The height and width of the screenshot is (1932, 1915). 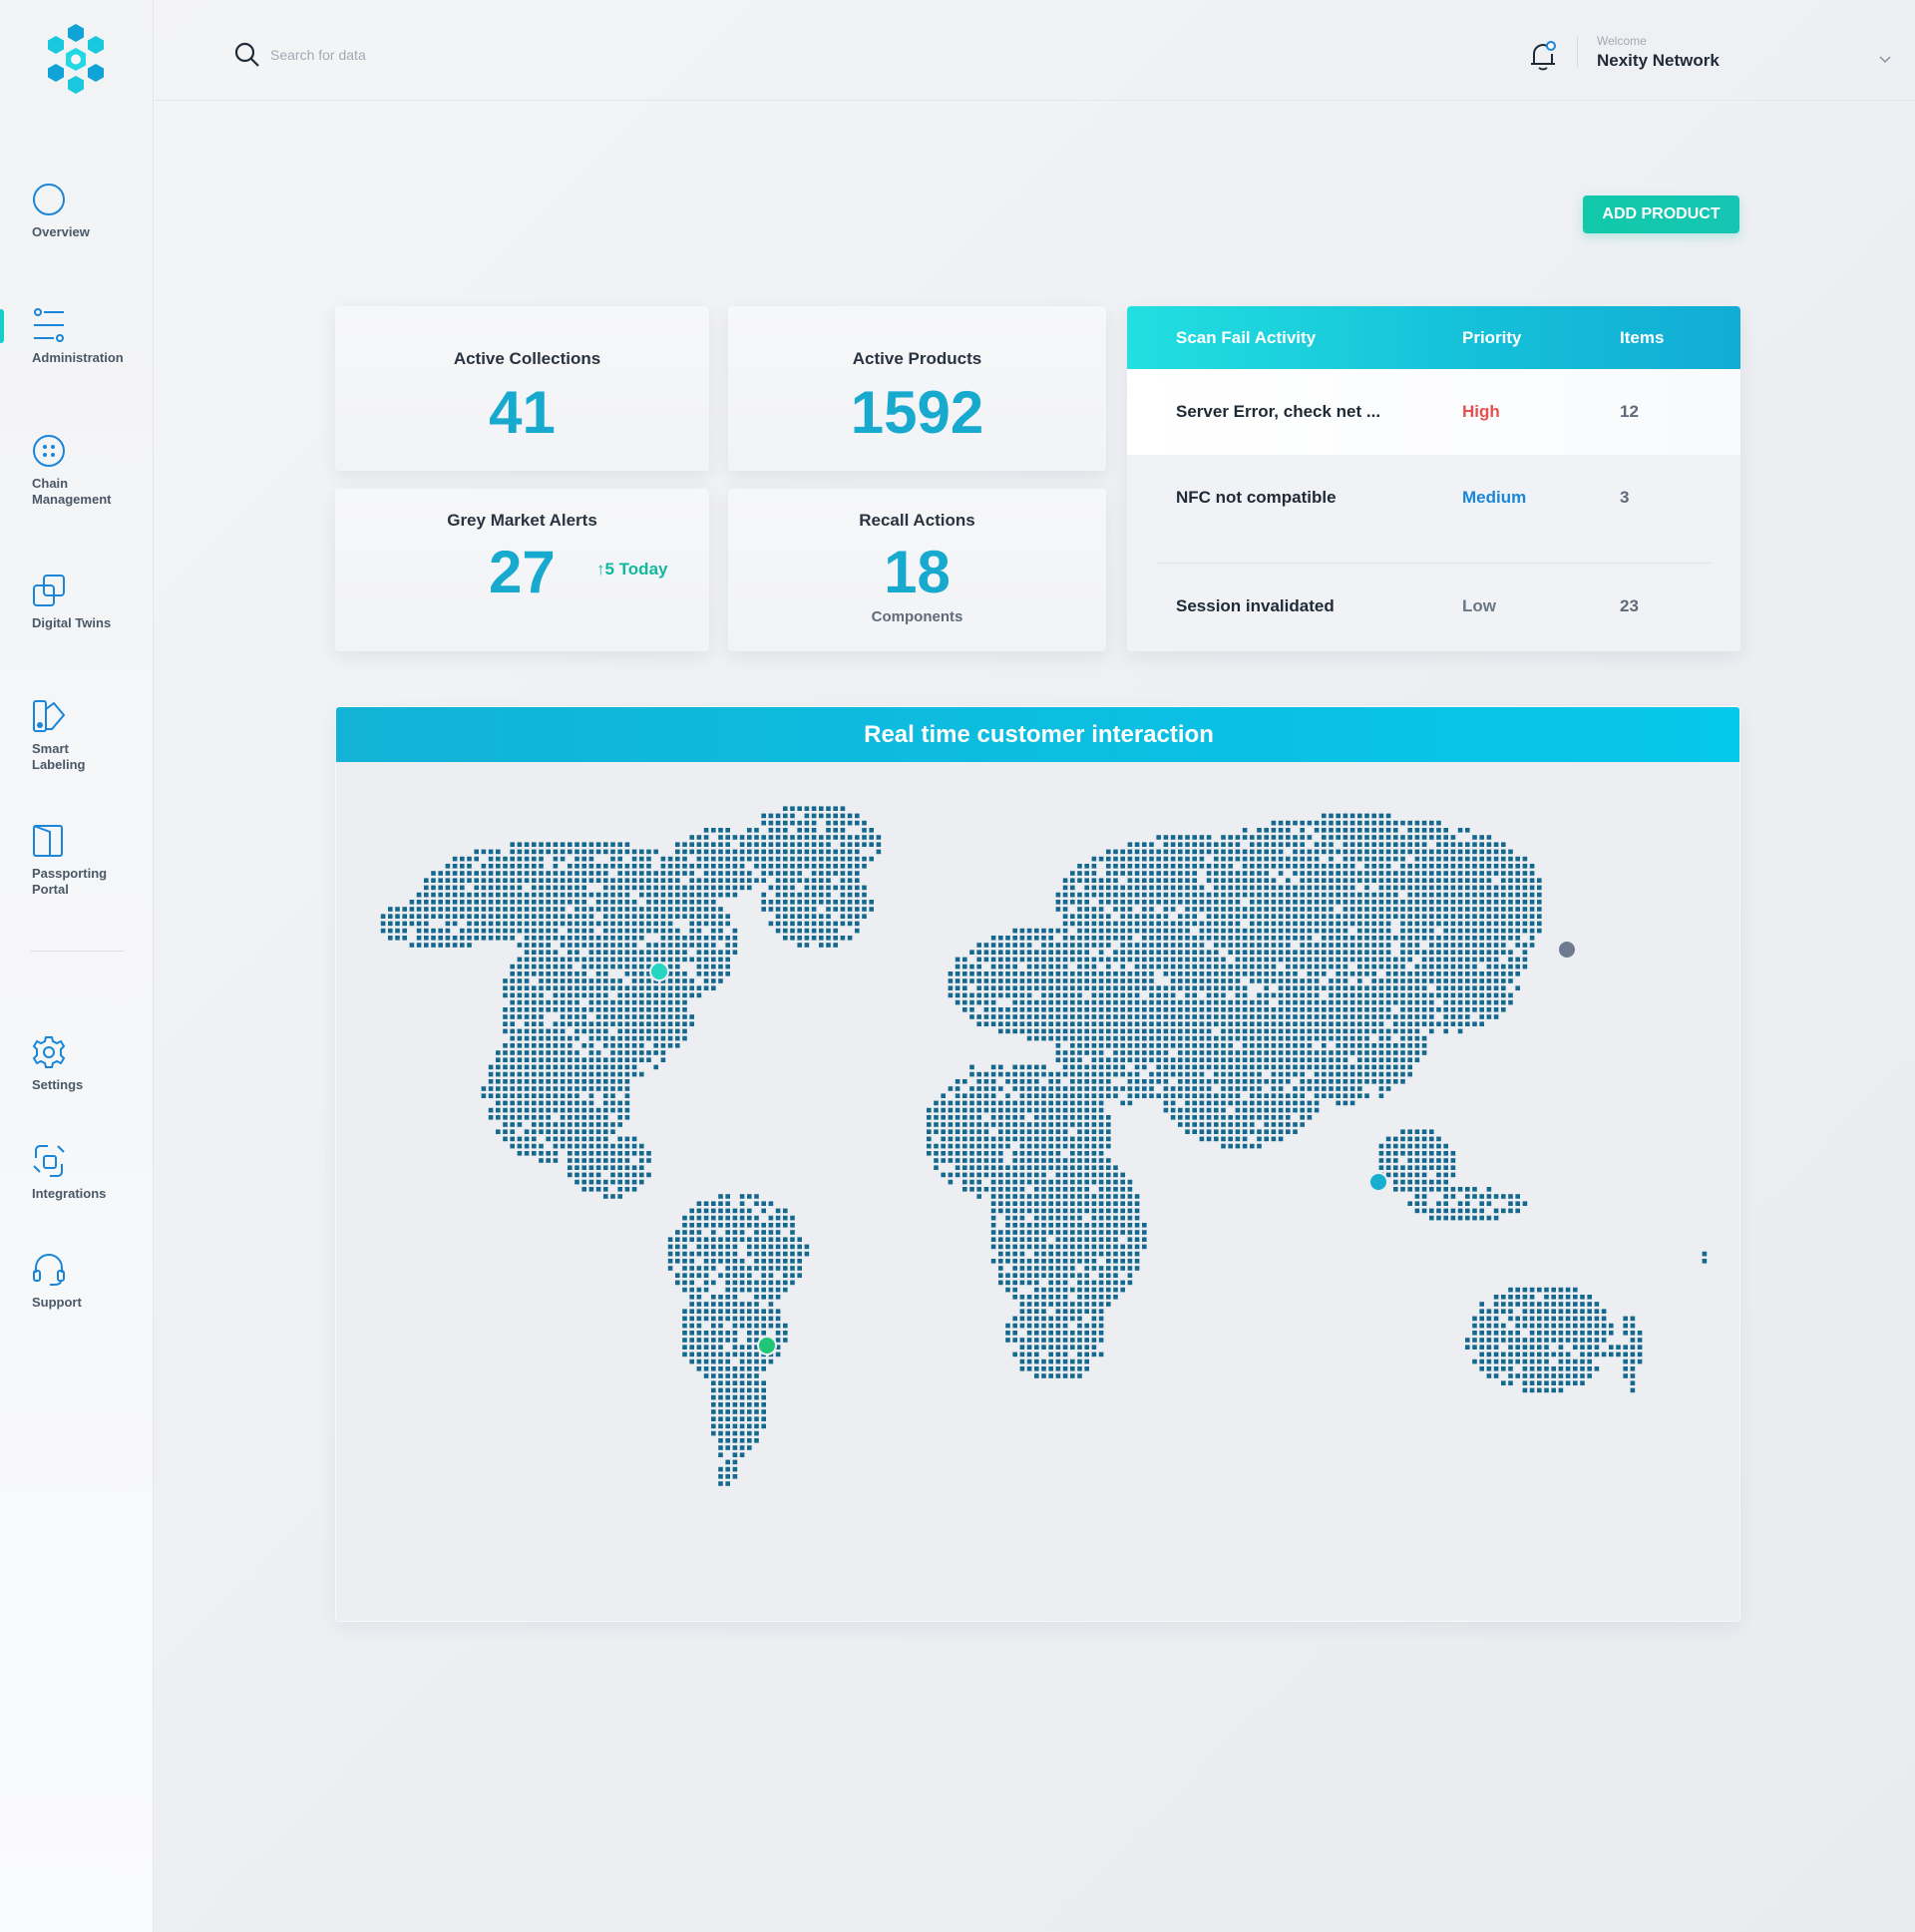 What do you see at coordinates (76, 60) in the screenshot?
I see `logo-icon` at bounding box center [76, 60].